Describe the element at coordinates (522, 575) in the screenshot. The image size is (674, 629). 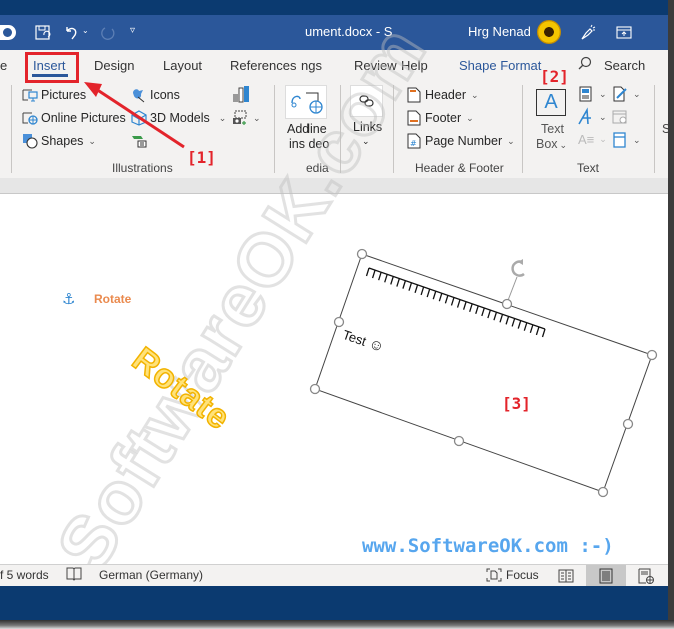
I see `focus-label: Focus` at that location.